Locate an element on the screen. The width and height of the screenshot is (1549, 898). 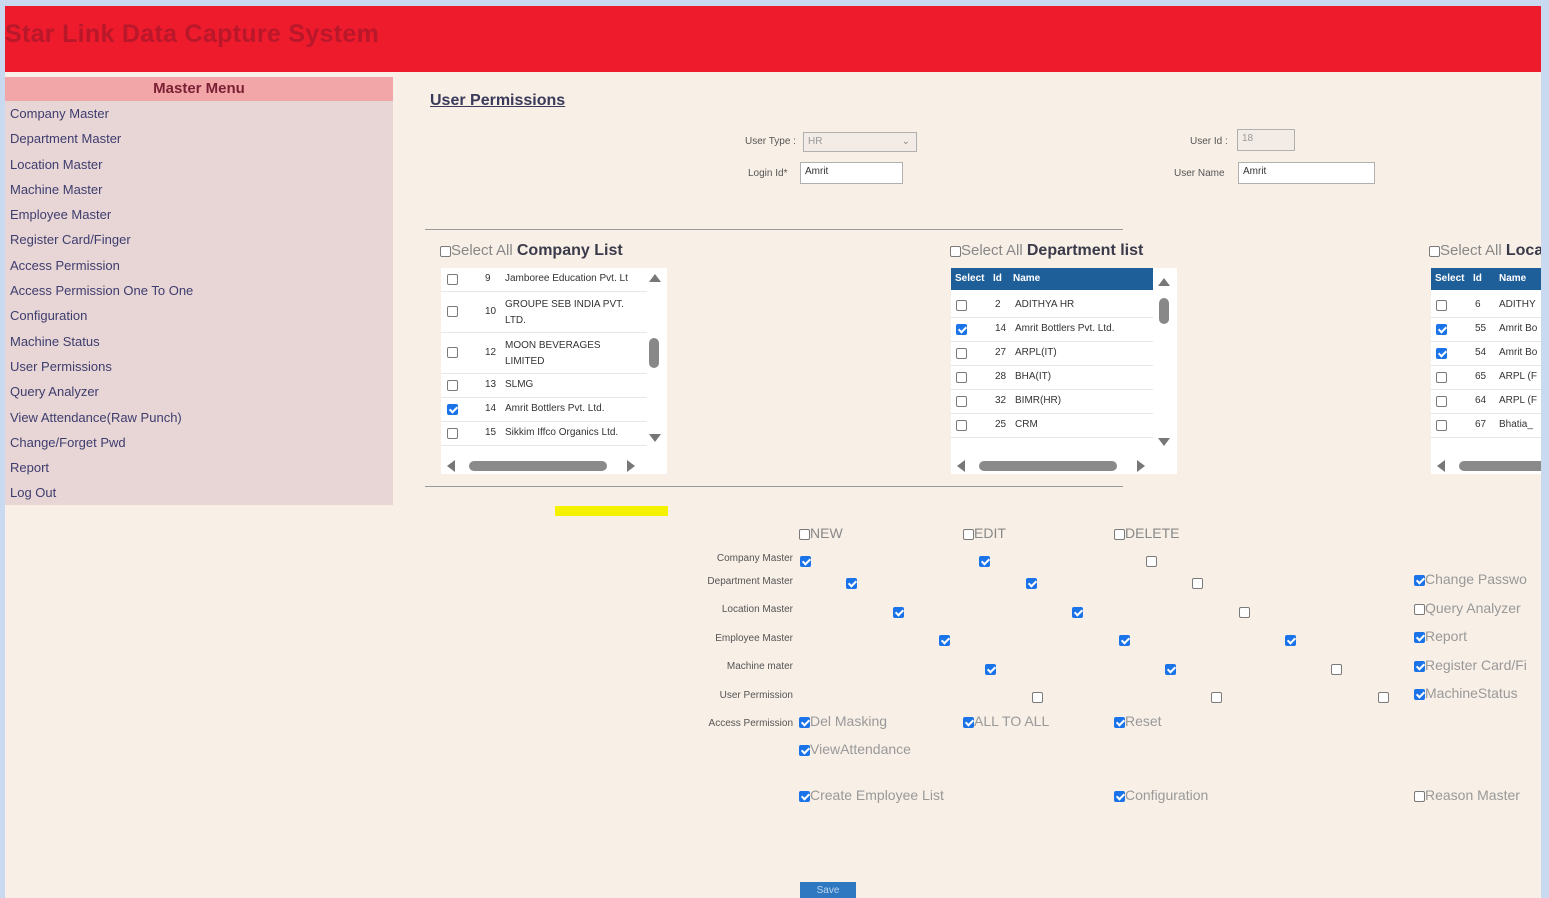
location-horizontal-scrollbar is located at coordinates (1486, 465).